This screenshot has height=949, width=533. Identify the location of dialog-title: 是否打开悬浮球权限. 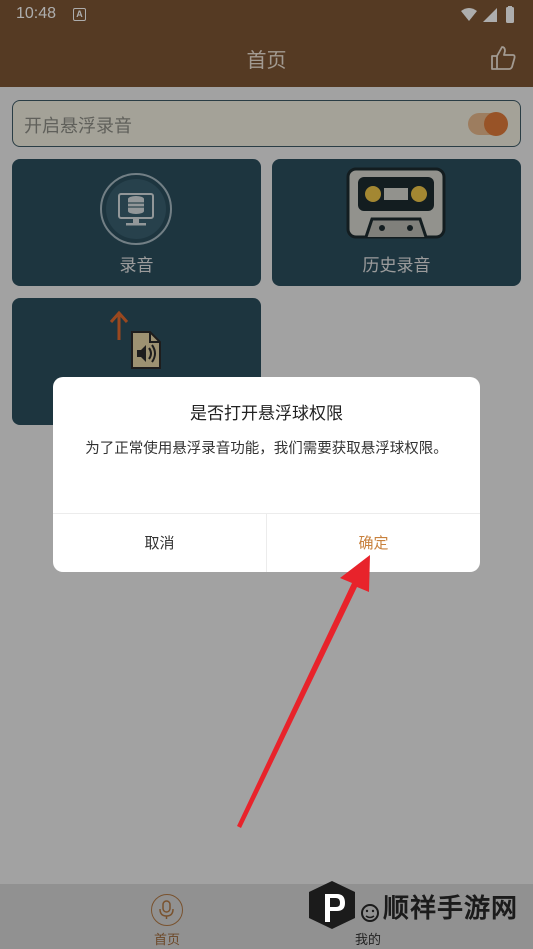
(266, 414).